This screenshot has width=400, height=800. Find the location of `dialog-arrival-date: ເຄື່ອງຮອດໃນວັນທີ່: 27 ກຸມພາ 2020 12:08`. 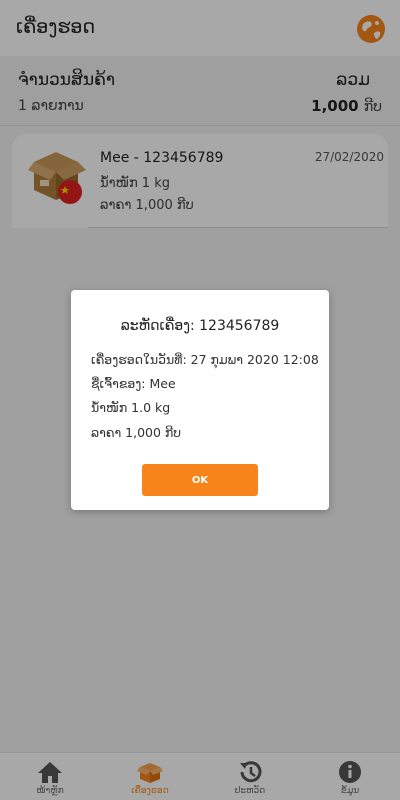

dialog-arrival-date: ເຄື່ອງຮອດໃນວັນທີ່: 27 ກຸມພາ 2020 12:08 is located at coordinates (205, 359).